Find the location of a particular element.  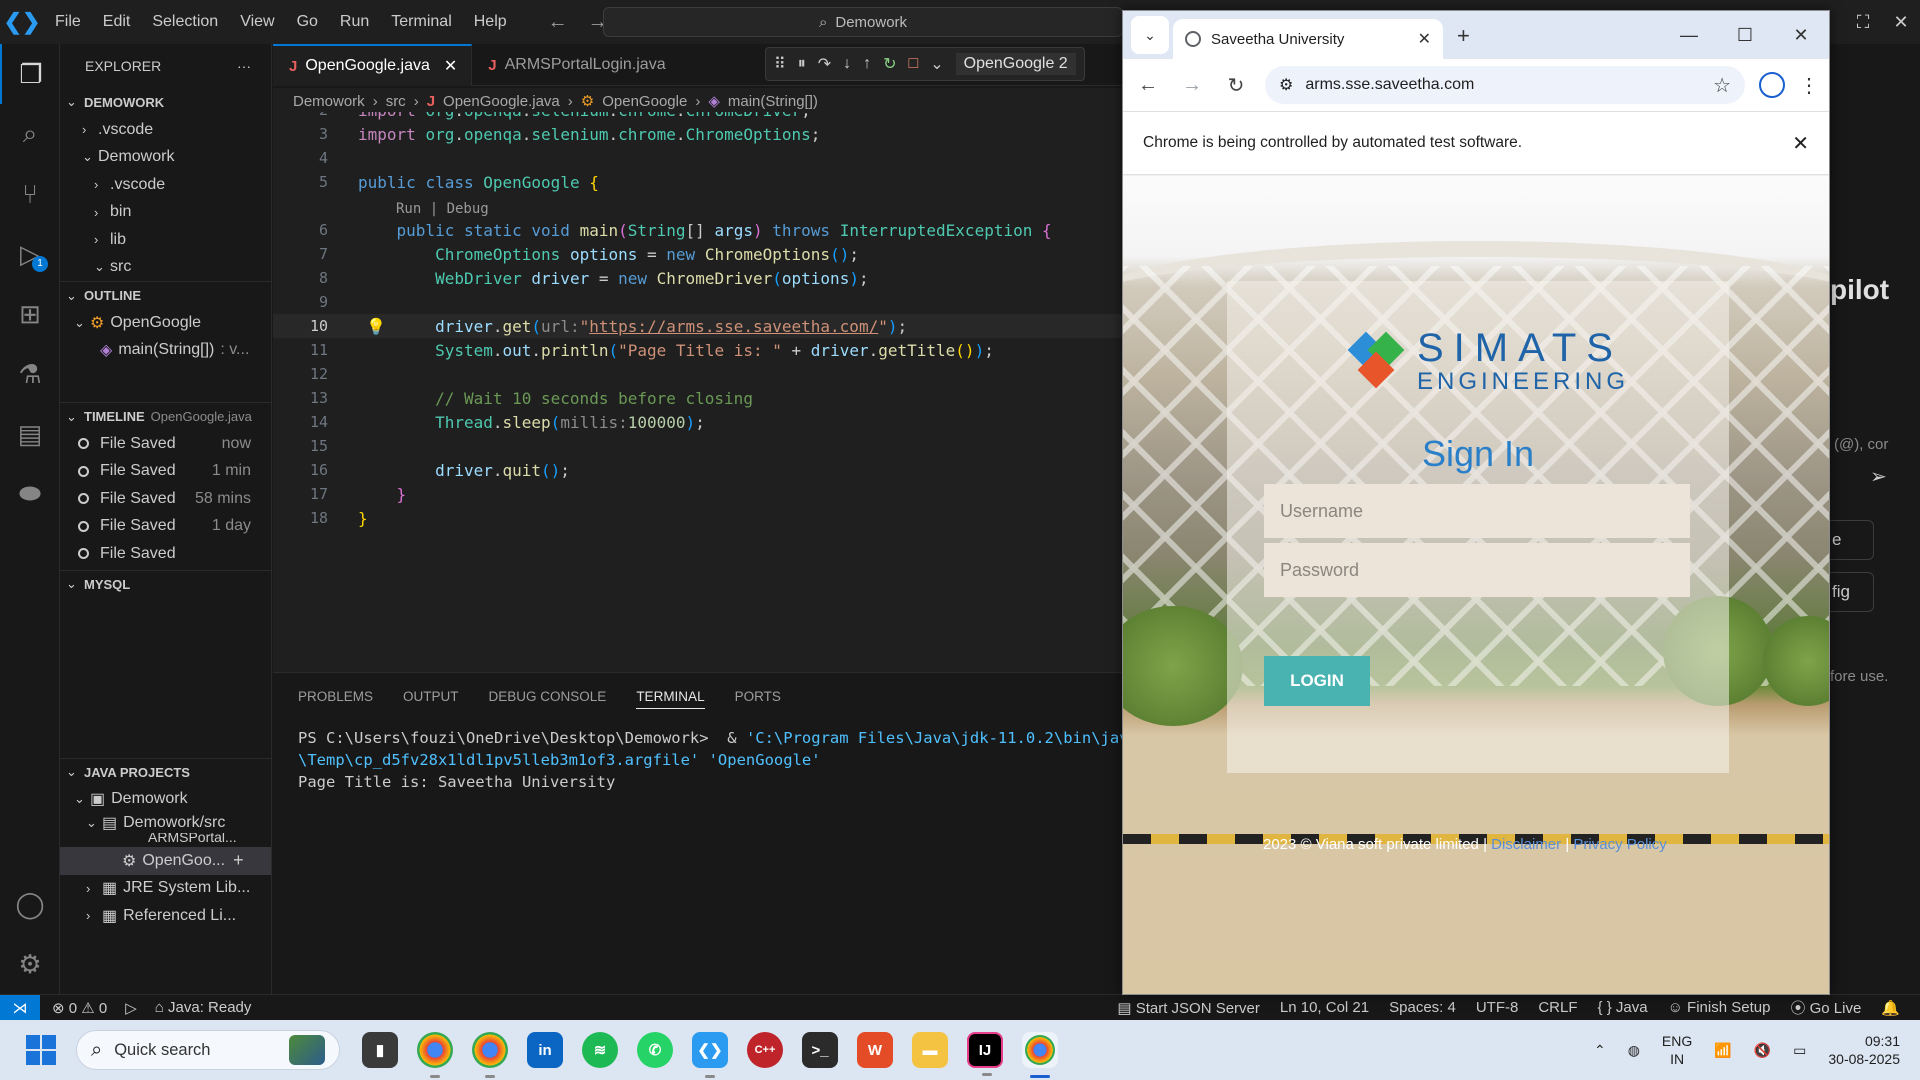

tree-item-demowork: ⌄ Demowork is located at coordinates (165, 158).